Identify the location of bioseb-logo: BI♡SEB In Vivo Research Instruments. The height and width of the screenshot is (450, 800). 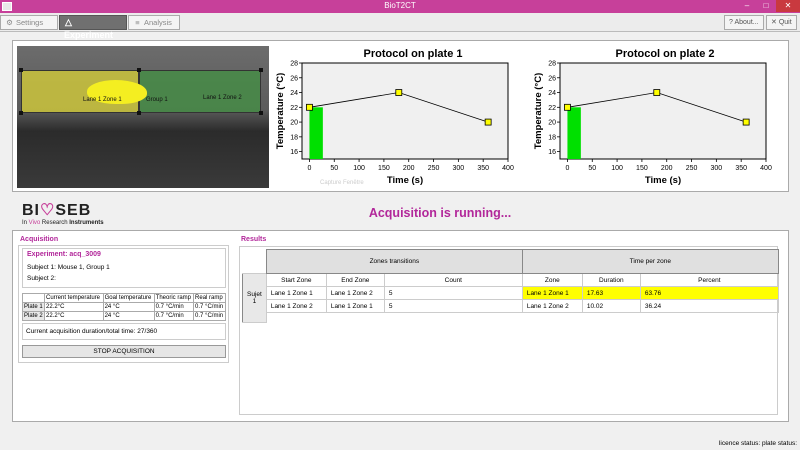
(63, 214).